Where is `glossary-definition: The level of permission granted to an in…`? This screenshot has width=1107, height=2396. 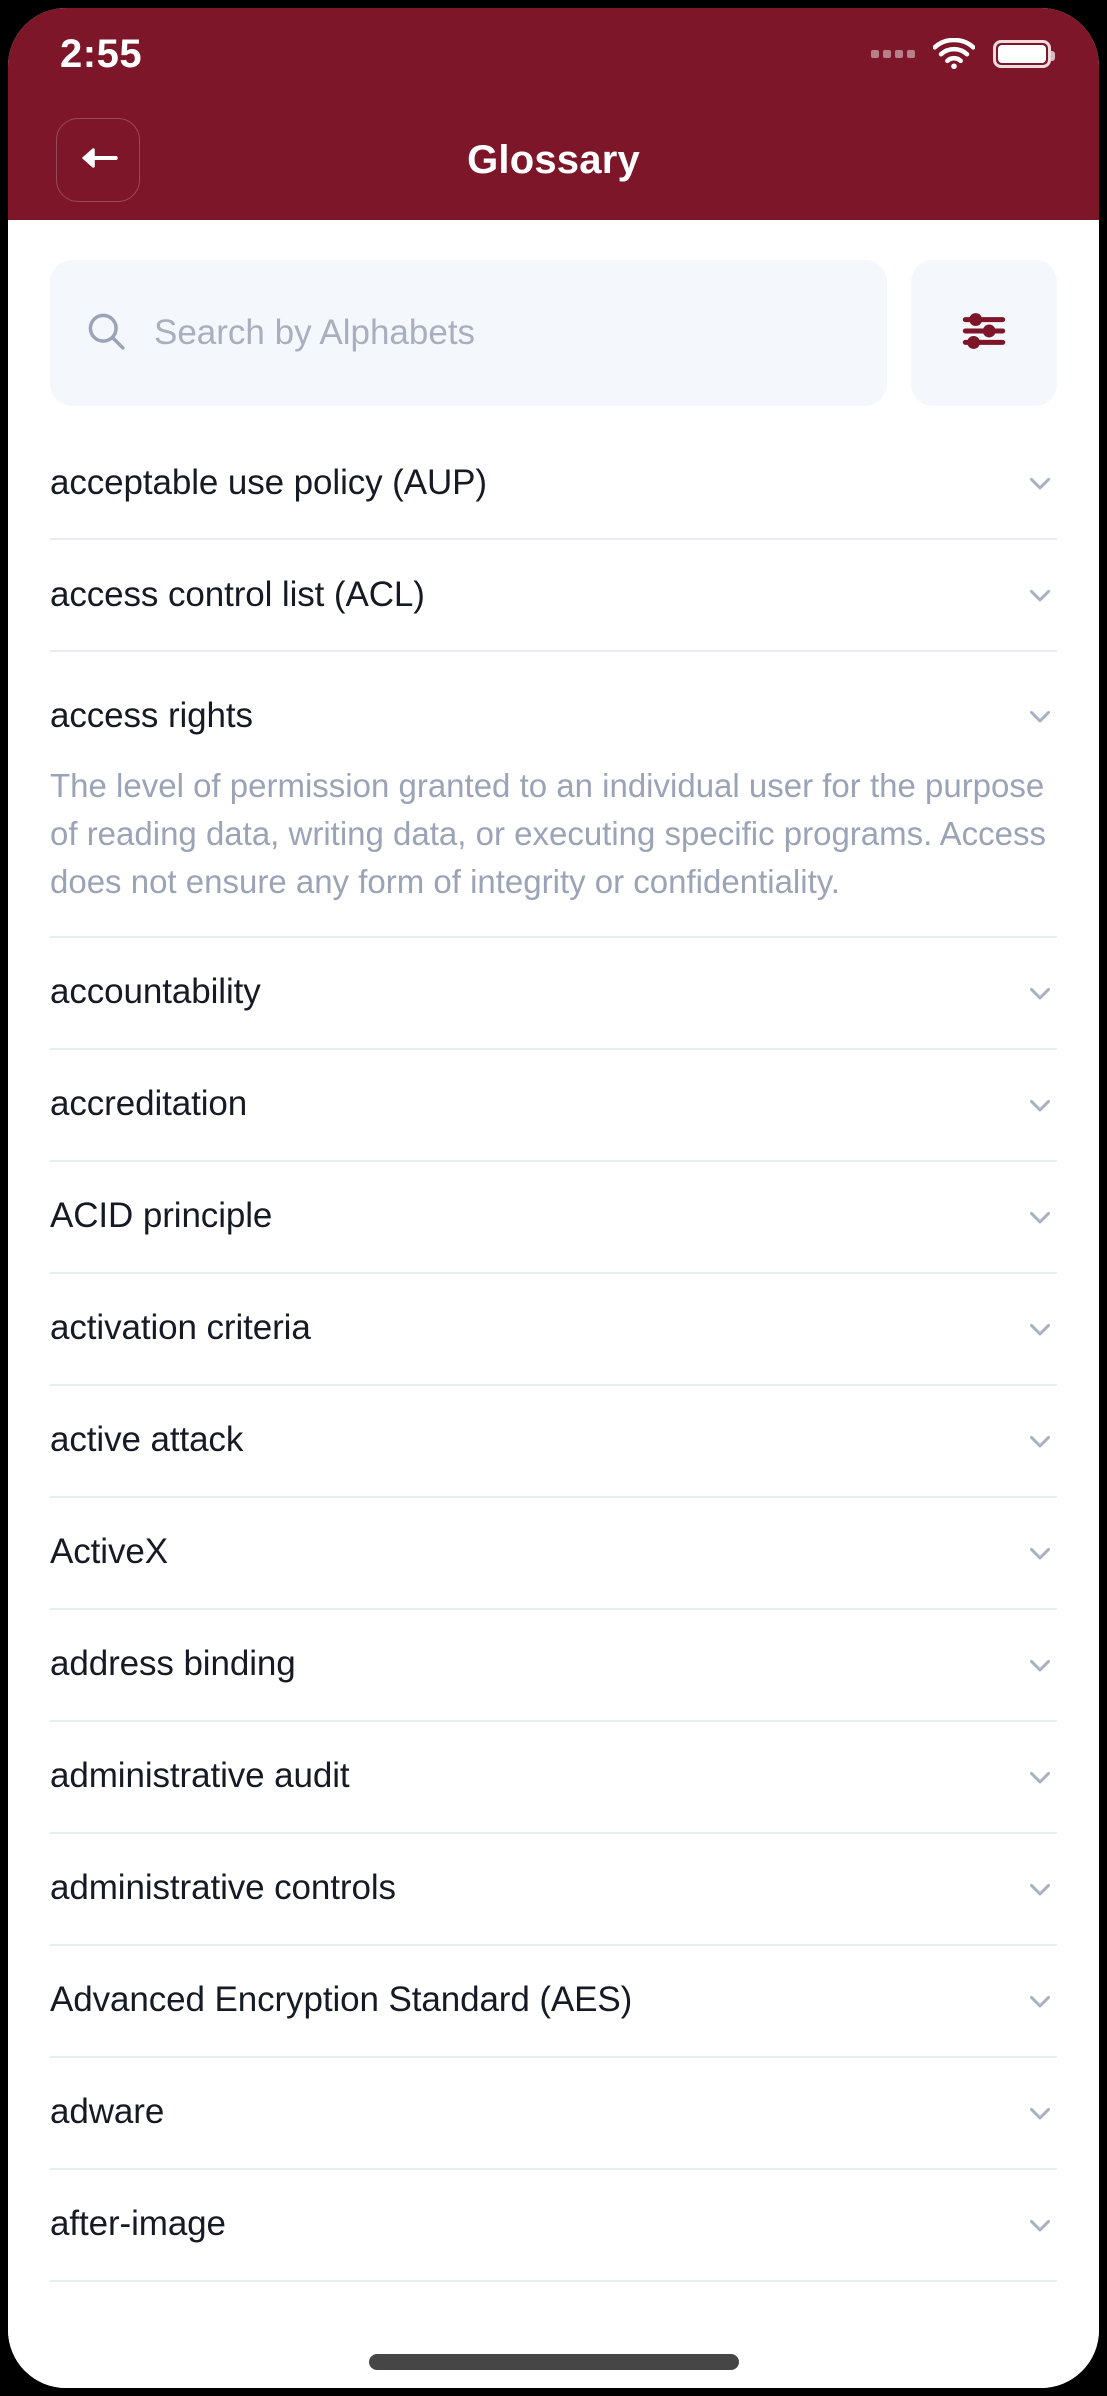
glossary-definition: The level of permission granted to an in… is located at coordinates (548, 833).